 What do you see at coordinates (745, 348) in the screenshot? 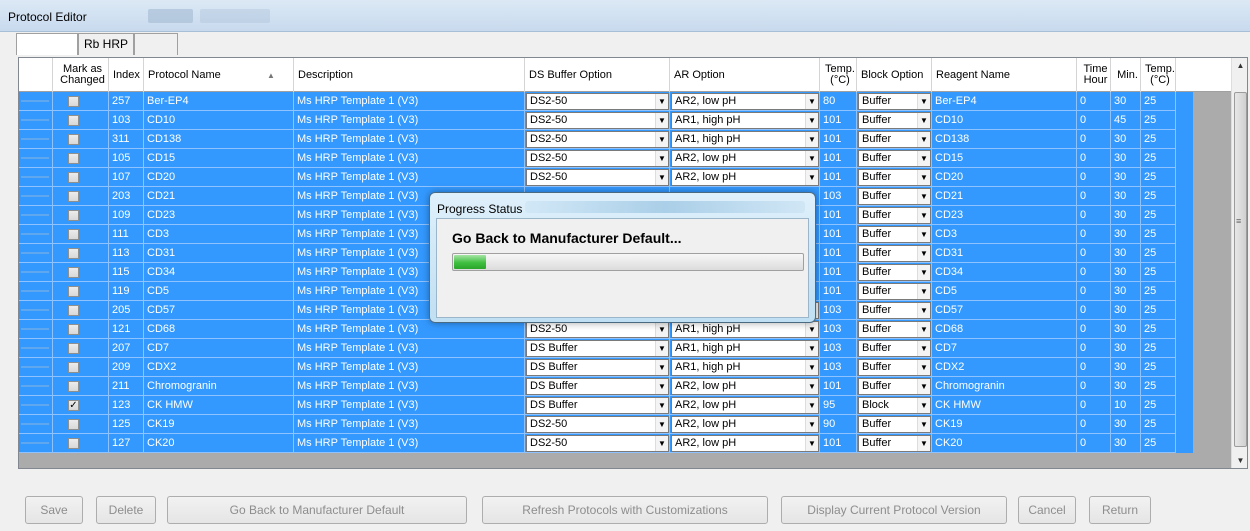
I see `ar-option-select: AR1, high pH ▼` at bounding box center [745, 348].